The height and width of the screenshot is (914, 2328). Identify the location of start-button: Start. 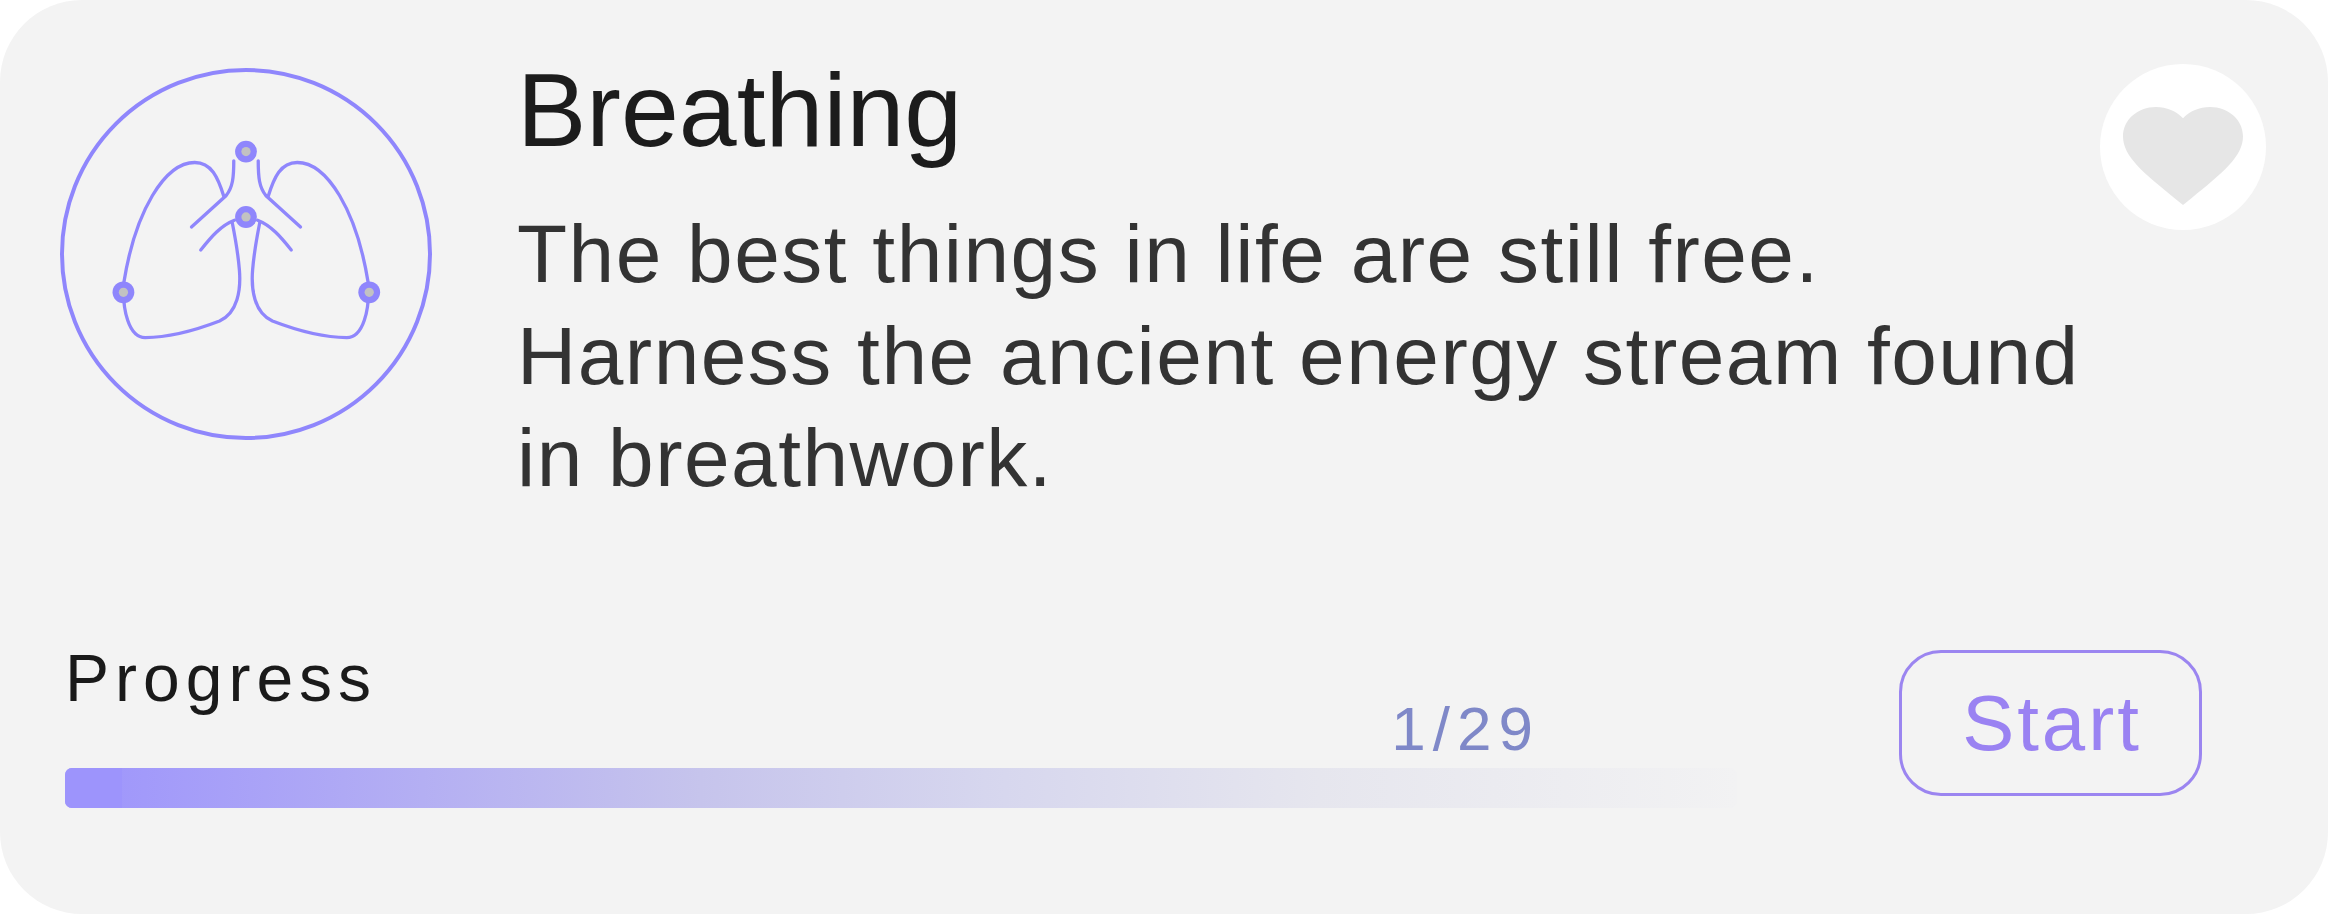
(2050, 723).